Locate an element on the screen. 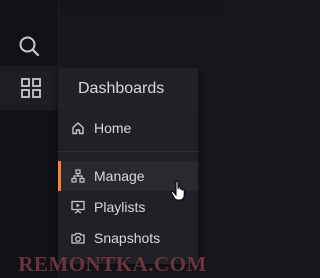 This screenshot has height=278, width=320. menu-item-snapshots: Snapshots is located at coordinates (128, 238).